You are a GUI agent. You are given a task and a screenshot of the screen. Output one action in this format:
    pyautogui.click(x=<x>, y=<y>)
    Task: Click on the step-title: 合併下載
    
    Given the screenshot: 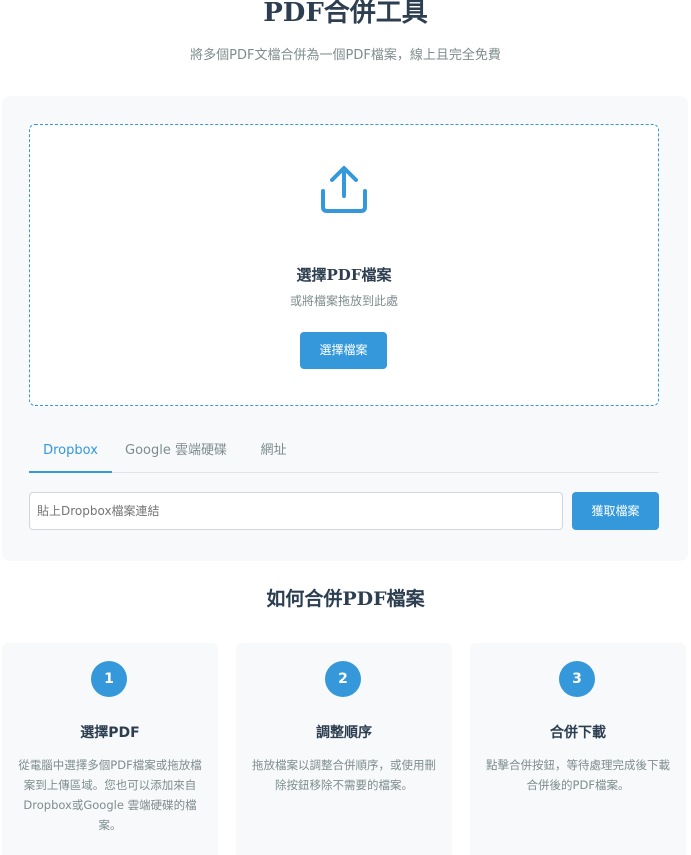 What is the action you would take?
    pyautogui.click(x=578, y=733)
    